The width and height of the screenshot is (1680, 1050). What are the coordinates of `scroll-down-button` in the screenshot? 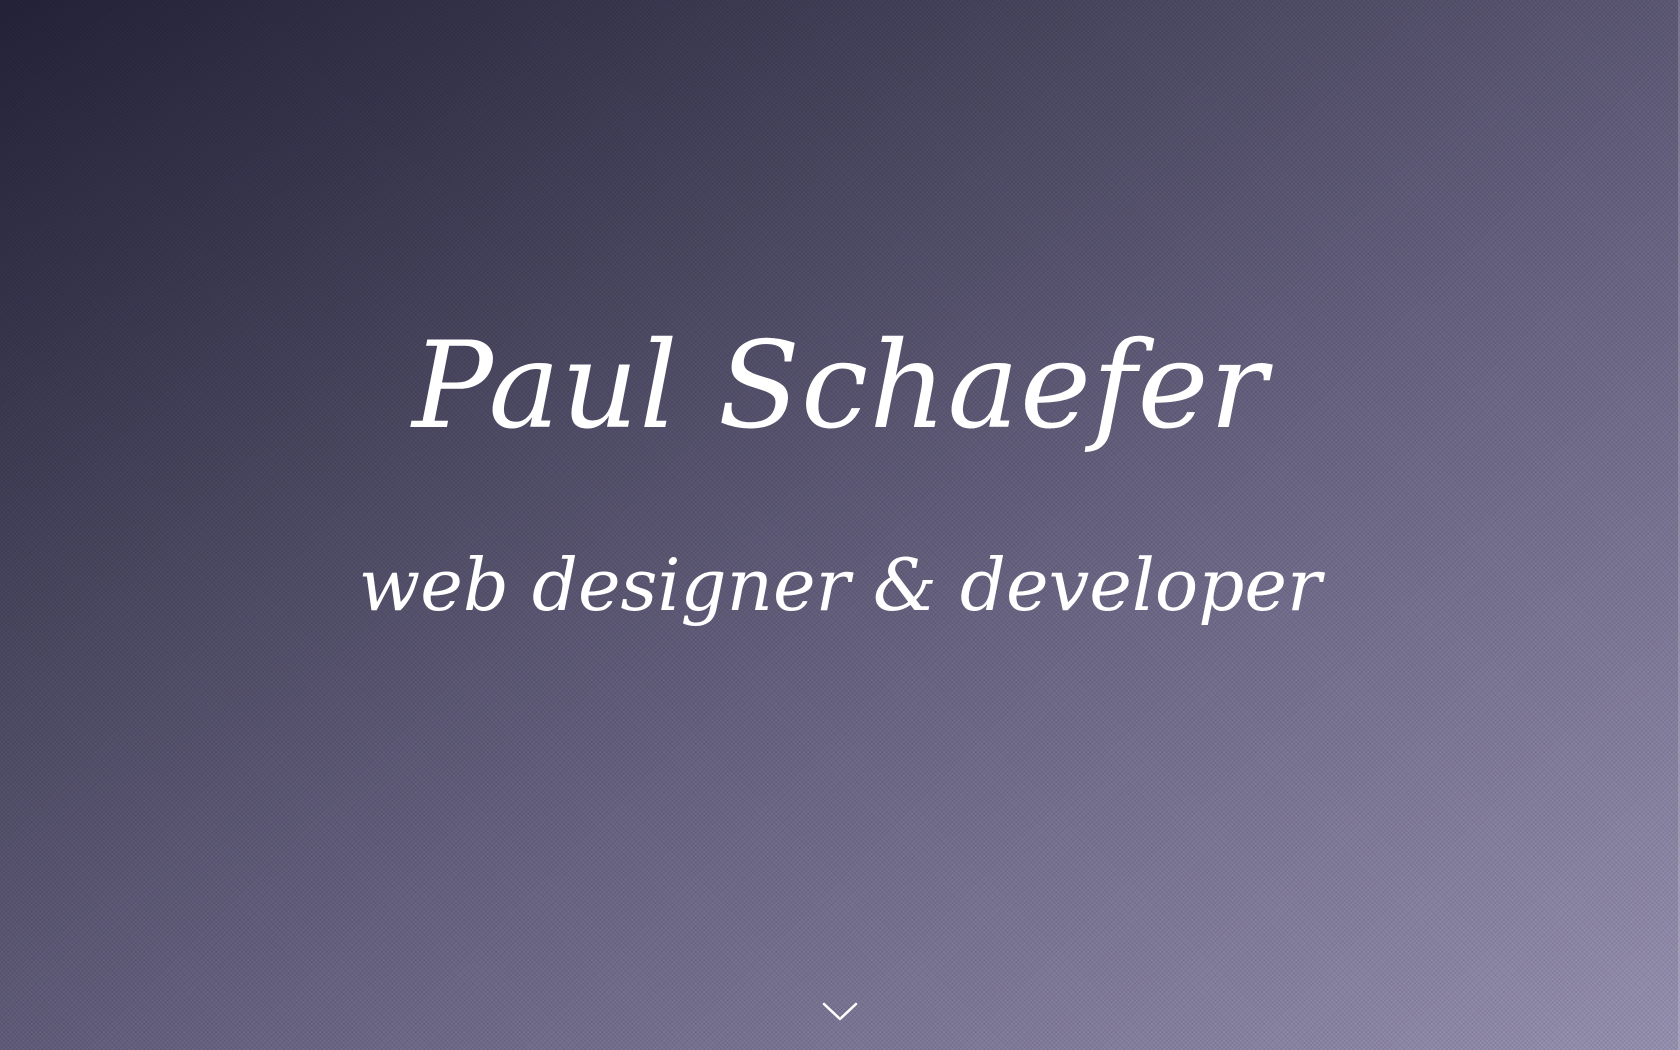 It's located at (840, 1013).